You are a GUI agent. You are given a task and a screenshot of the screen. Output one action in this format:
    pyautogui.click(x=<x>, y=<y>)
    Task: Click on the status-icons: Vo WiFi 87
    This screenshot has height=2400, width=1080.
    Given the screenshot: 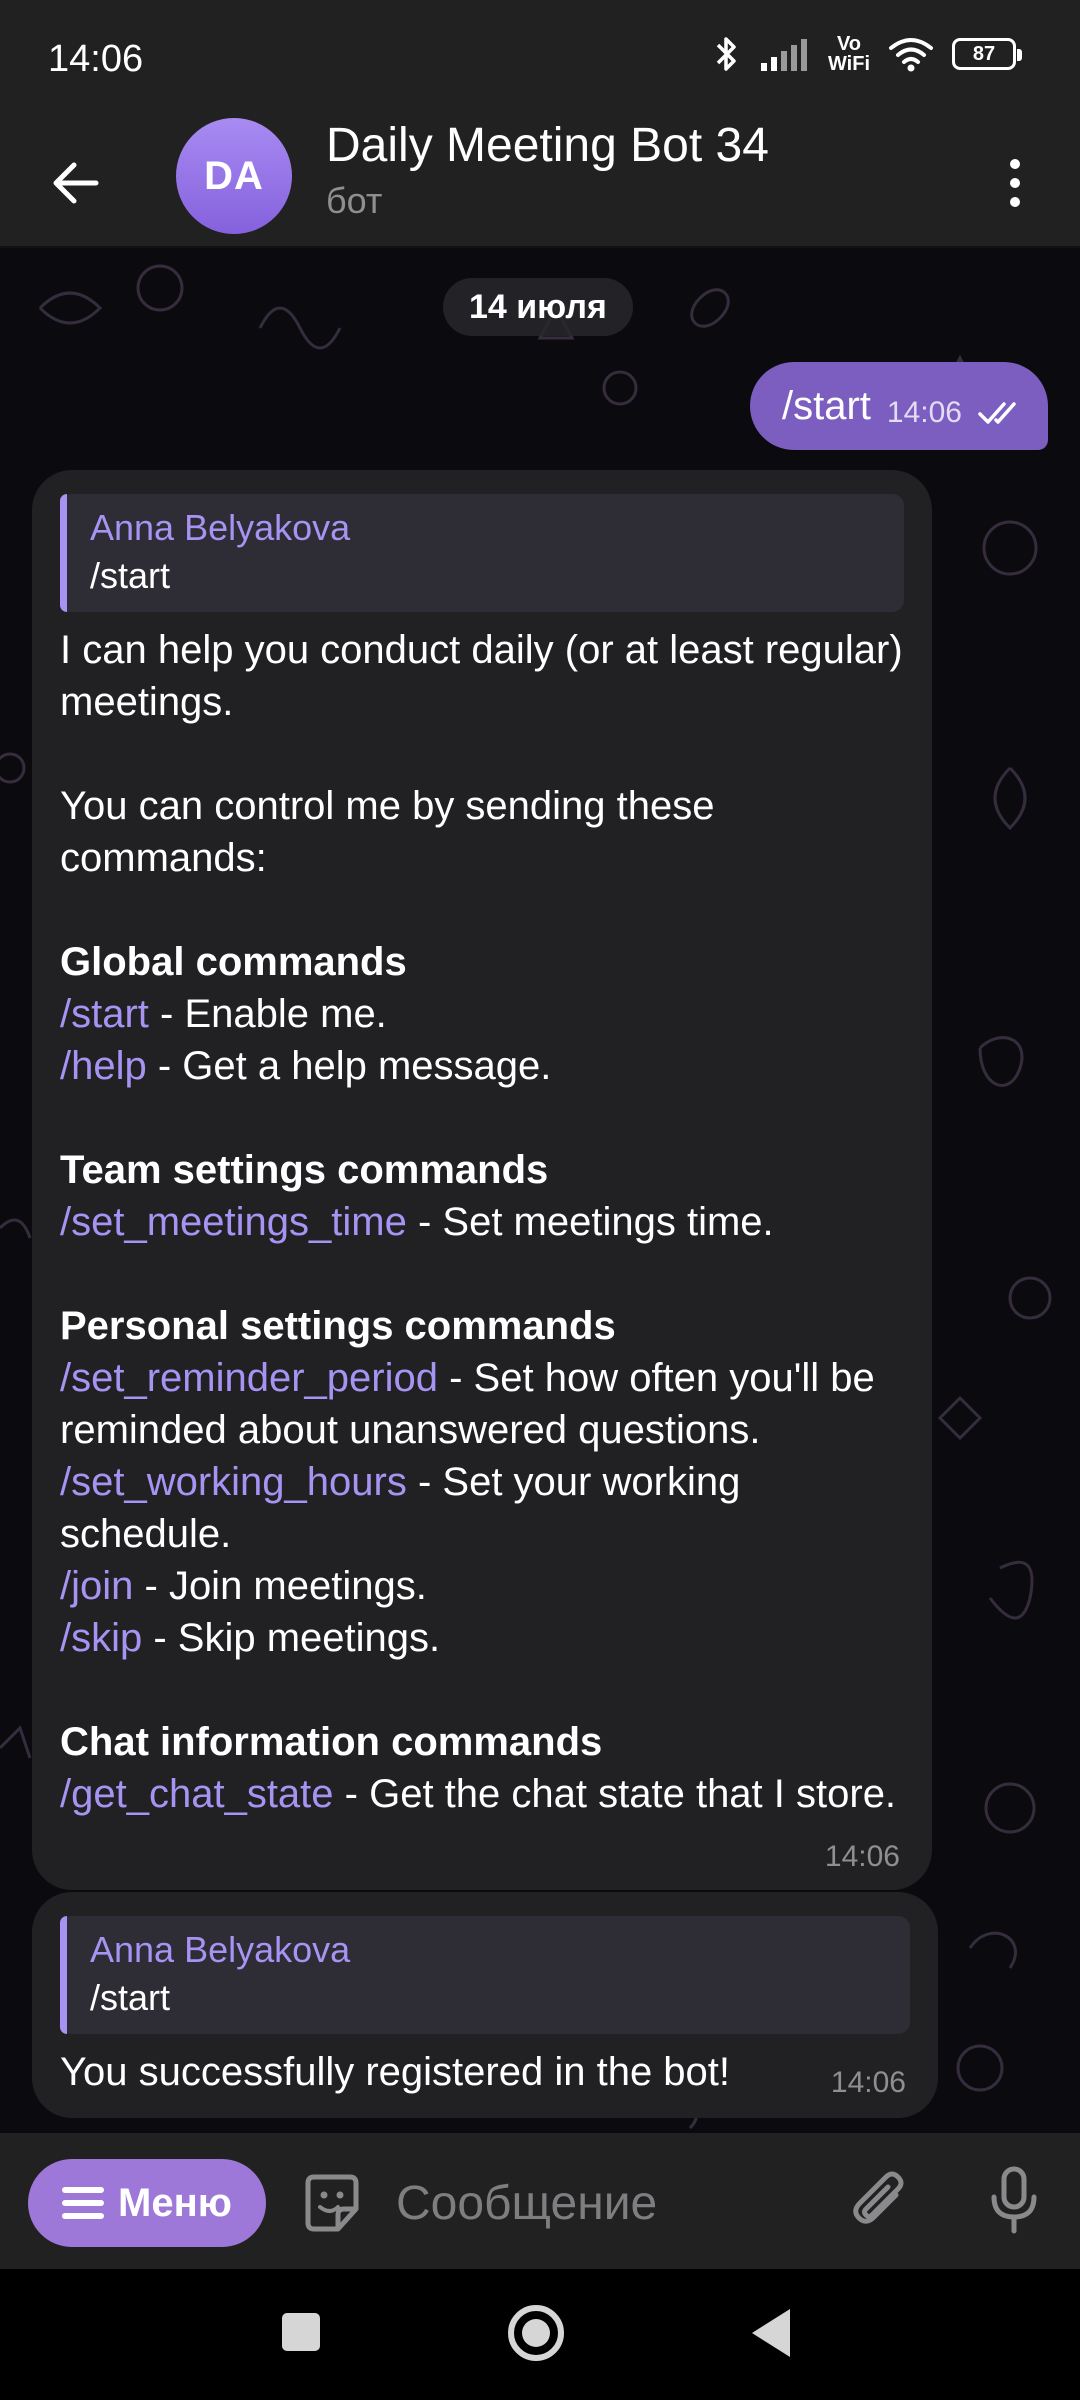 What is the action you would take?
    pyautogui.click(x=867, y=54)
    